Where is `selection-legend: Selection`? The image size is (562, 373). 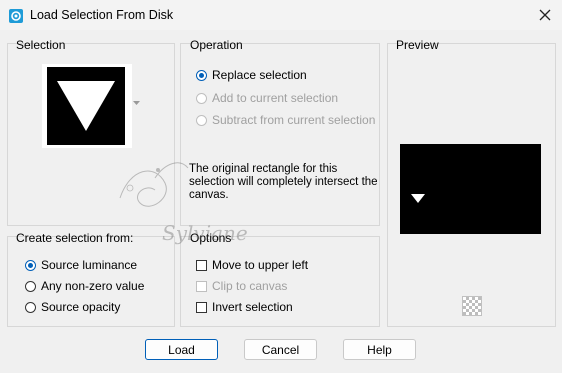 selection-legend: Selection is located at coordinates (41, 45).